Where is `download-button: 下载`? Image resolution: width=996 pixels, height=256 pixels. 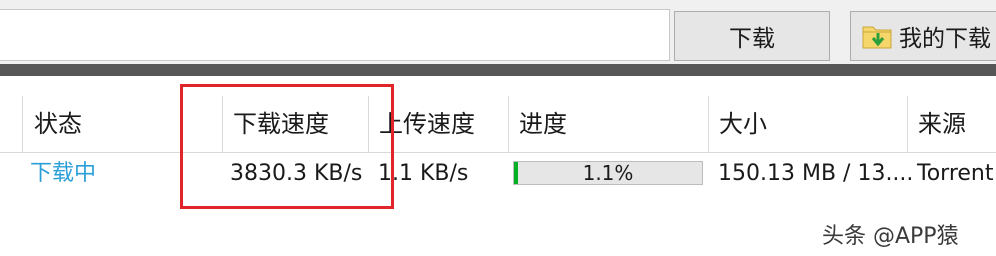 download-button: 下载 is located at coordinates (752, 36).